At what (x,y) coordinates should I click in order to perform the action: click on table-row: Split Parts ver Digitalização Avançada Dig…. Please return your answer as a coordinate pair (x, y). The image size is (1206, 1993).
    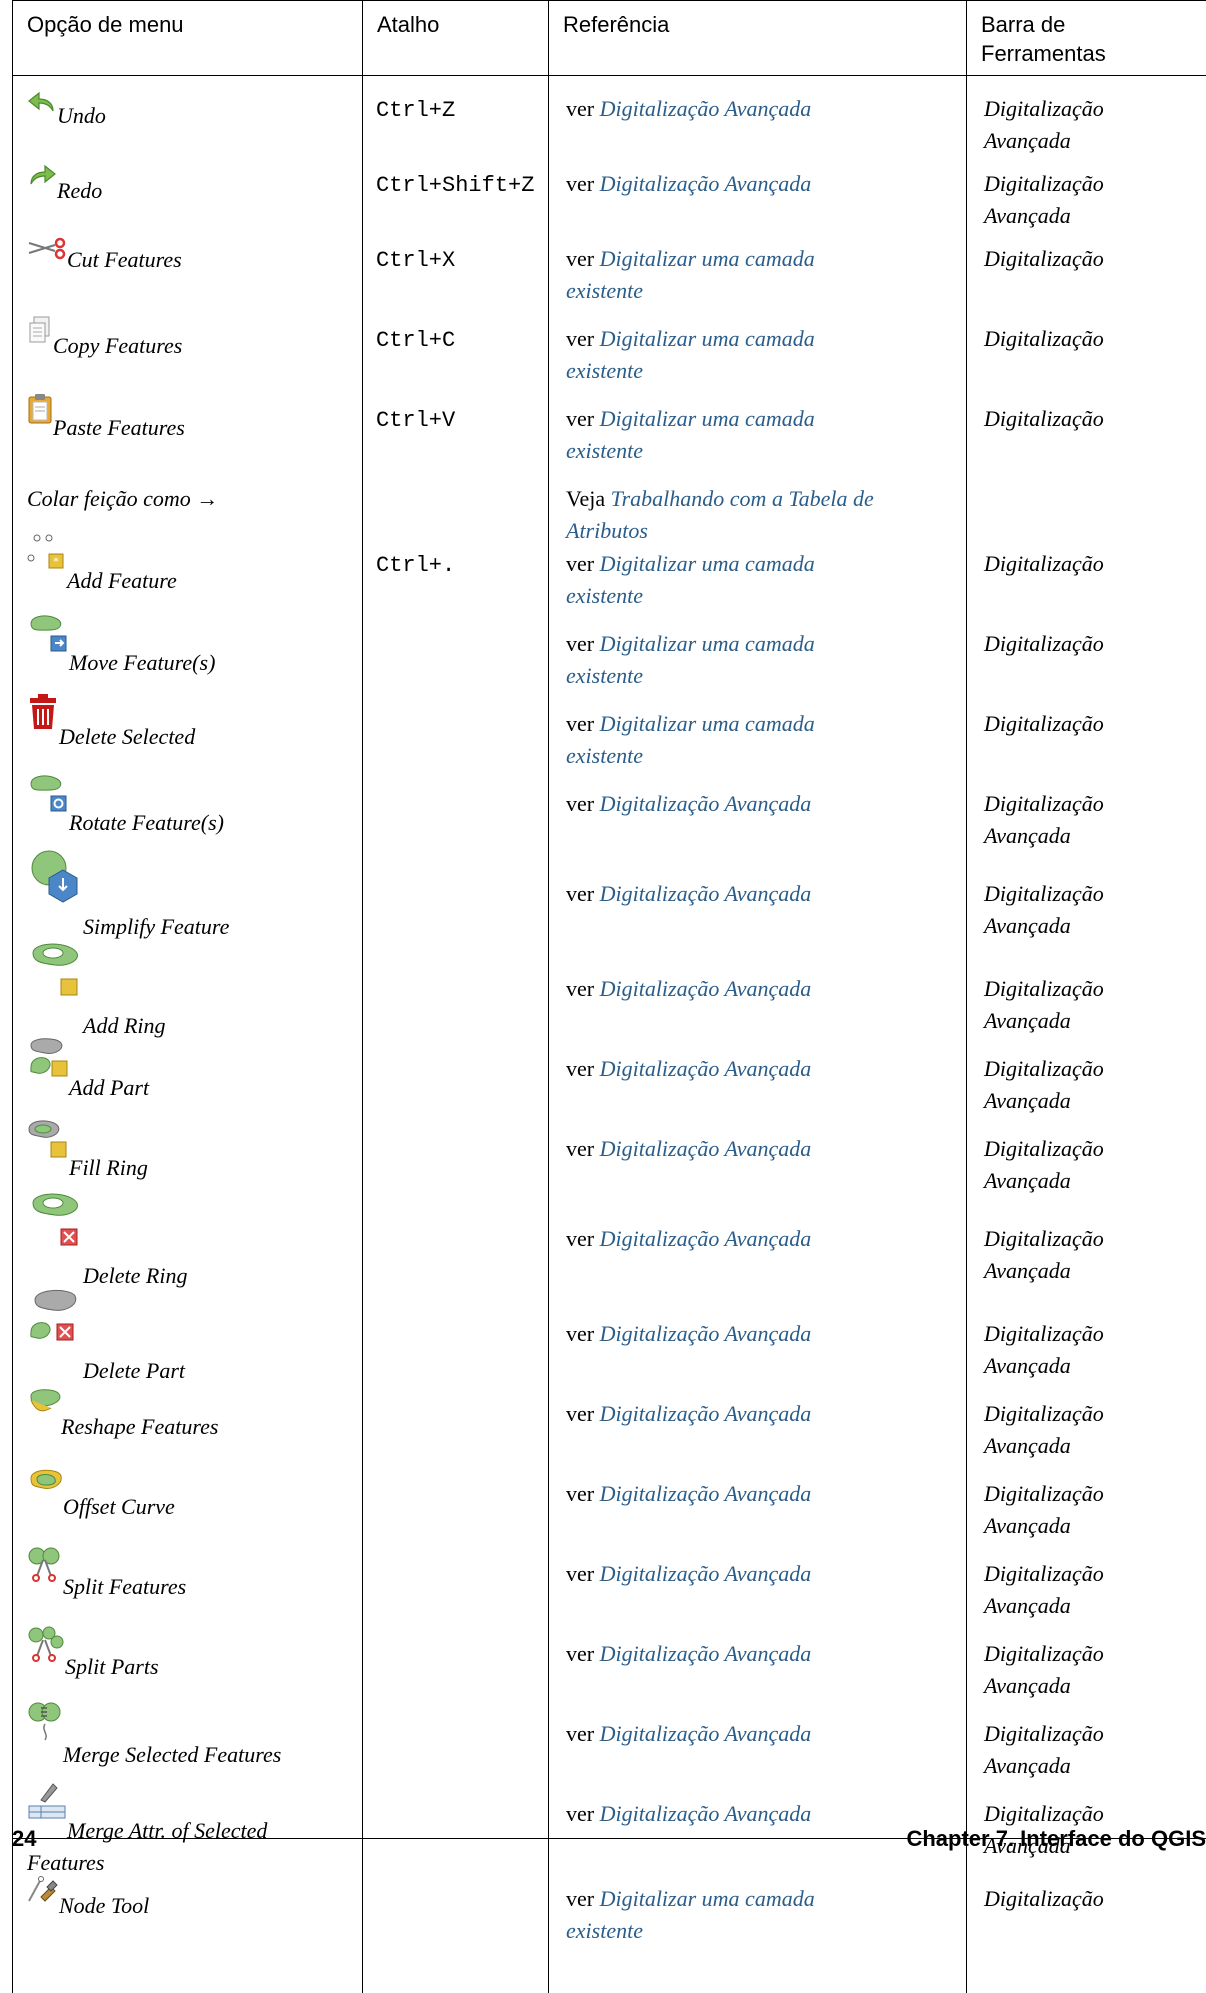
    Looking at the image, I should click on (609, 1668).